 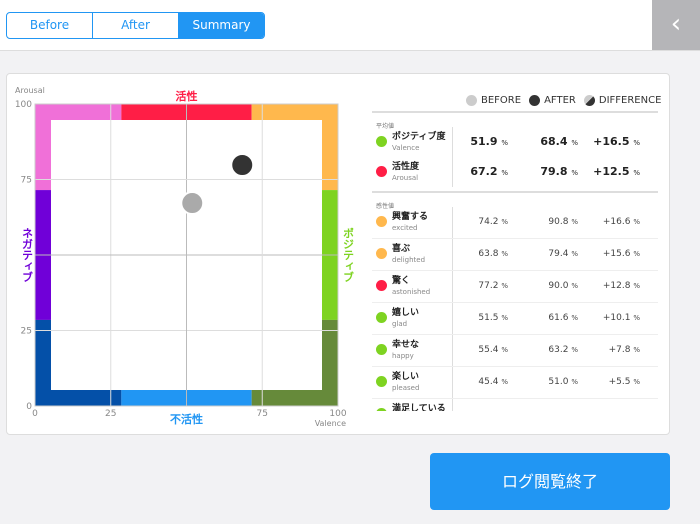 What do you see at coordinates (26, 332) in the screenshot?
I see `y-tick-label: 25` at bounding box center [26, 332].